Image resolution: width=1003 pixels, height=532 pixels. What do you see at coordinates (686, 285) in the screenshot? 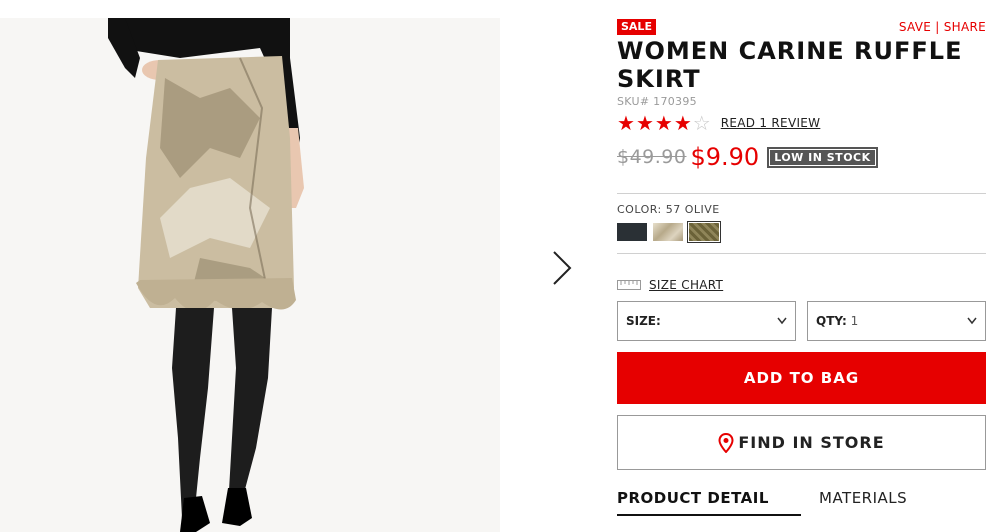
I see `size-chart-label: SIZE CHART` at bounding box center [686, 285].